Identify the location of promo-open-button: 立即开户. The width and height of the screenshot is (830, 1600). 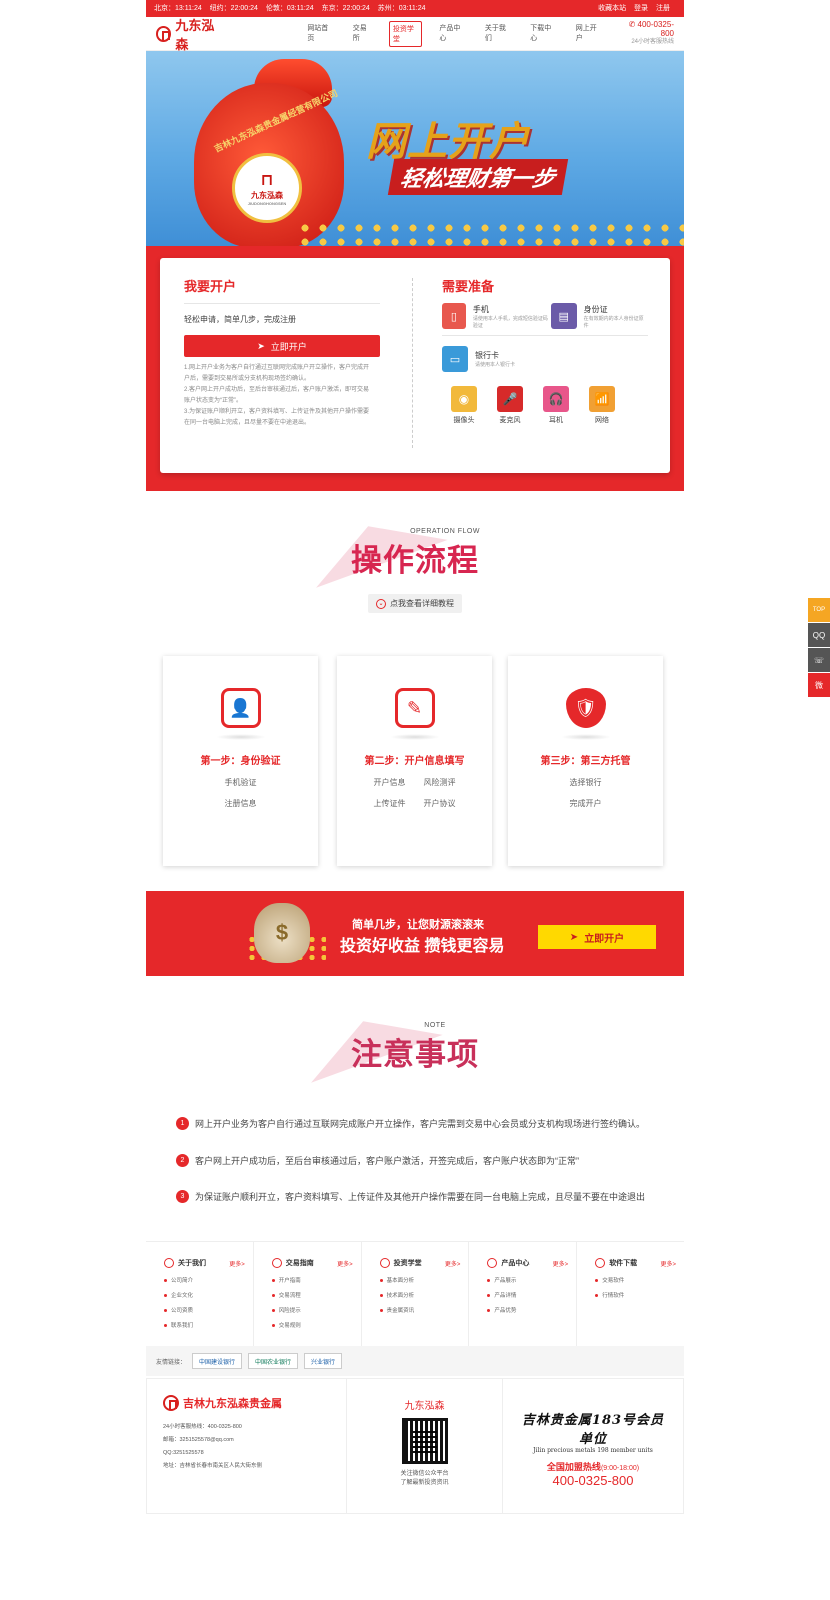
(597, 937).